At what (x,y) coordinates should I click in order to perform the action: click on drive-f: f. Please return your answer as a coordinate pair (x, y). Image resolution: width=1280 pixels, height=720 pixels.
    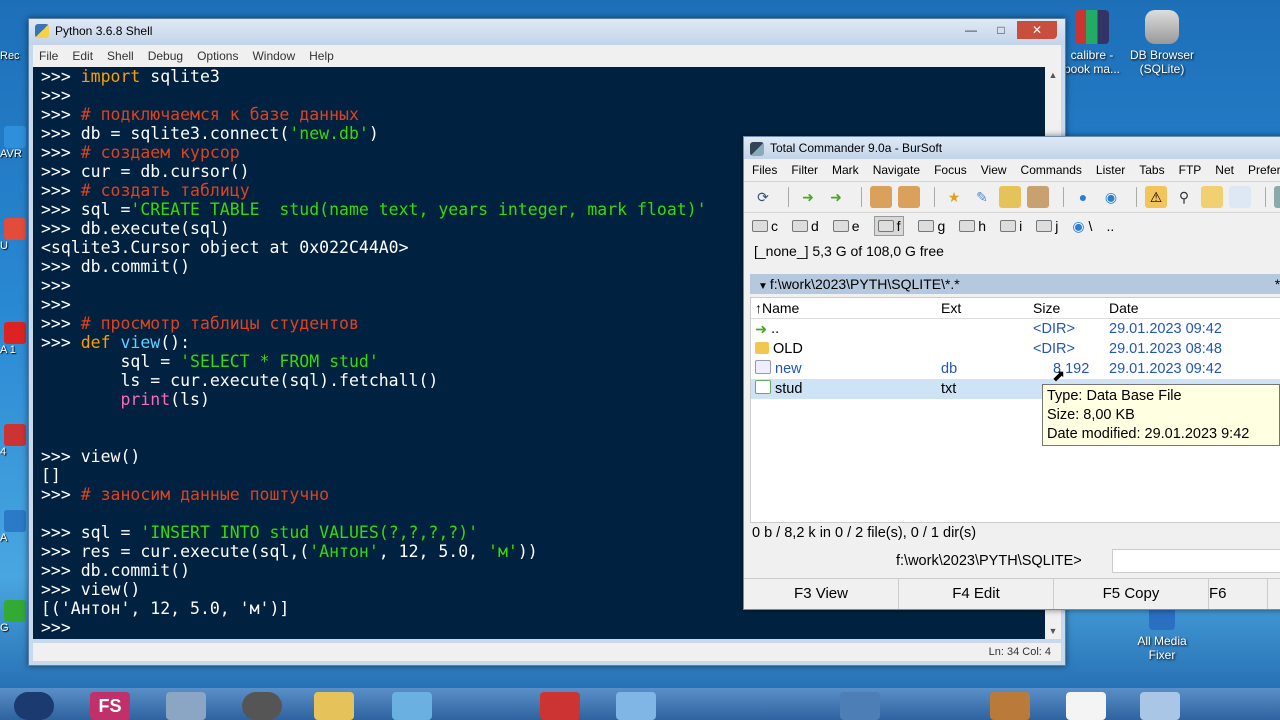
    Looking at the image, I should click on (889, 226).